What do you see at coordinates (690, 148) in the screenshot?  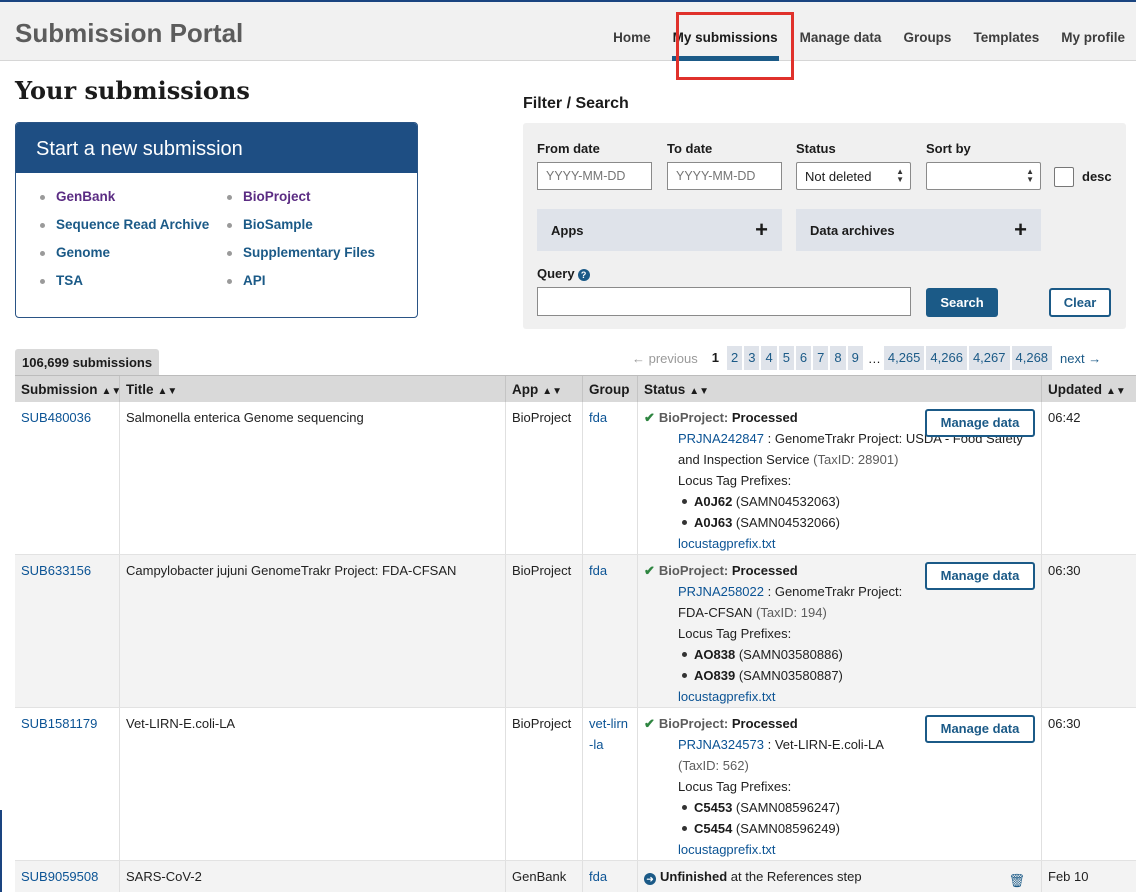 I see `to-date-label: To date` at bounding box center [690, 148].